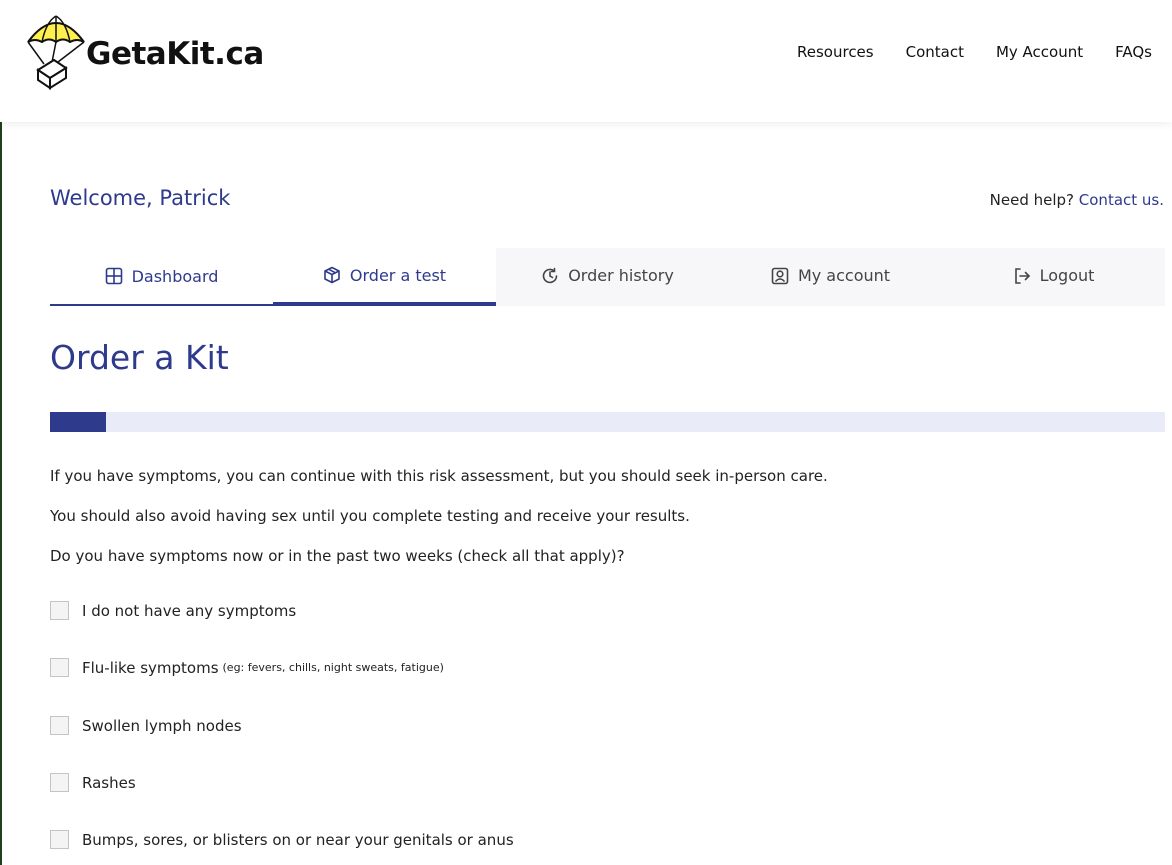  Describe the element at coordinates (189, 610) in the screenshot. I see `option-label: I do not have any symptoms` at that location.